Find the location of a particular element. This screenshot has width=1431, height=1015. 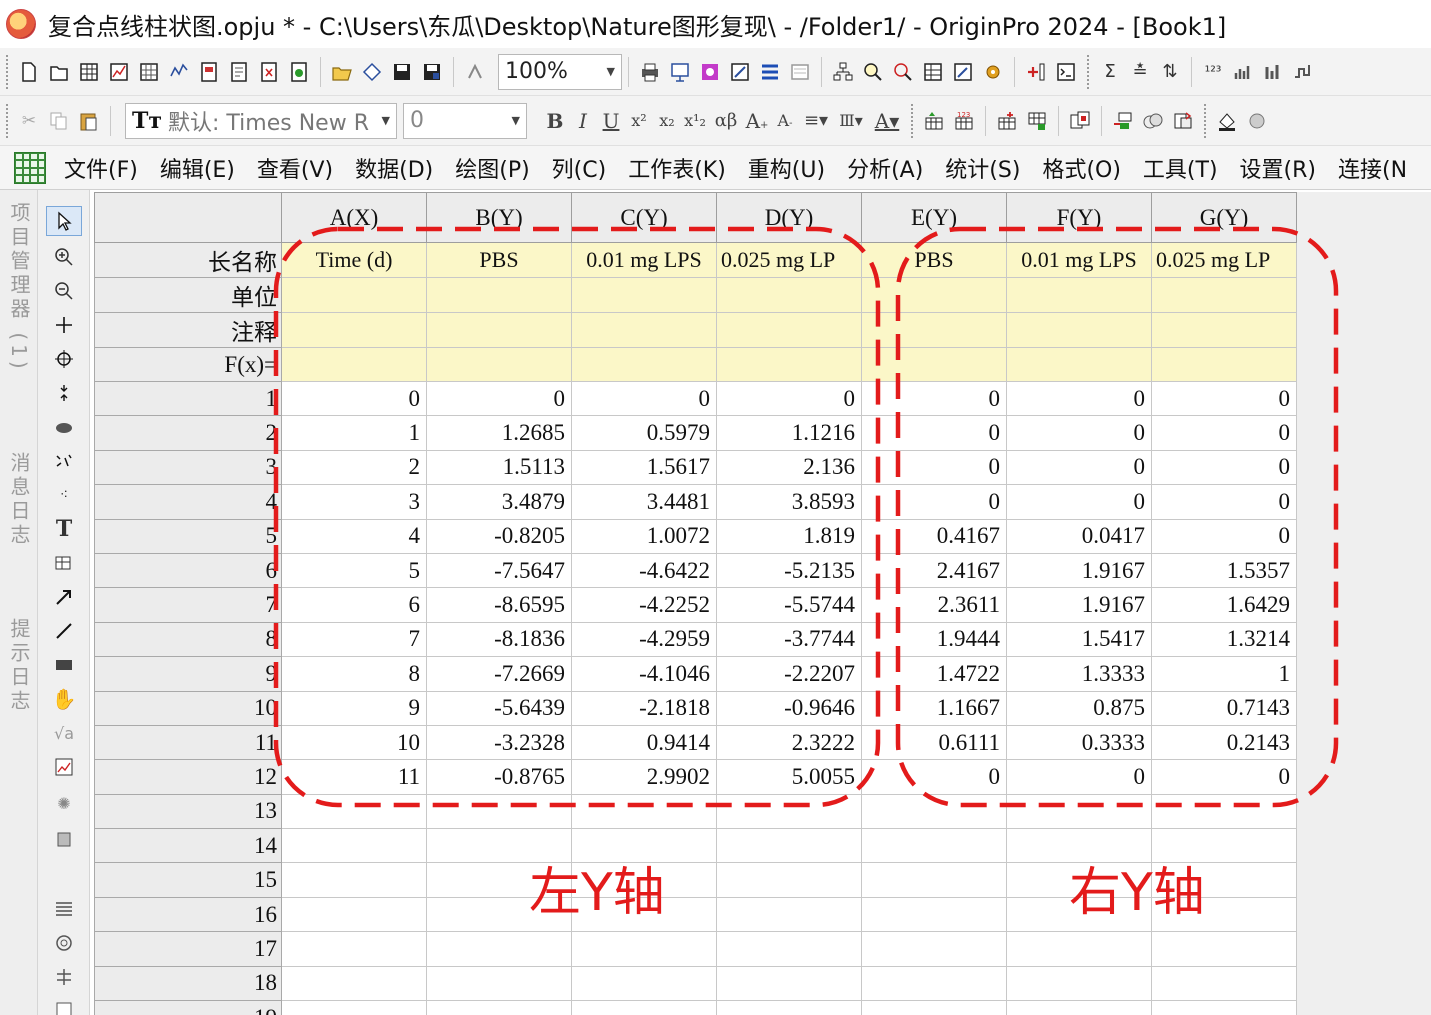

data-cell: 2.3222 is located at coordinates (789, 742).